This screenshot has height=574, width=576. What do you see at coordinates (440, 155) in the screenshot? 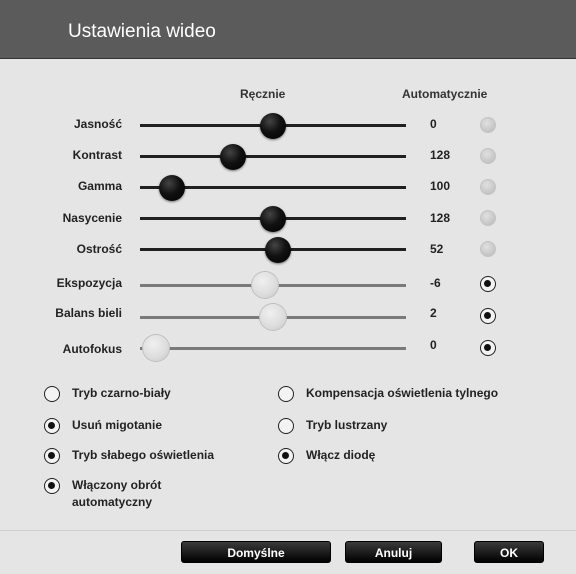
I see `contrast-value: 128` at bounding box center [440, 155].